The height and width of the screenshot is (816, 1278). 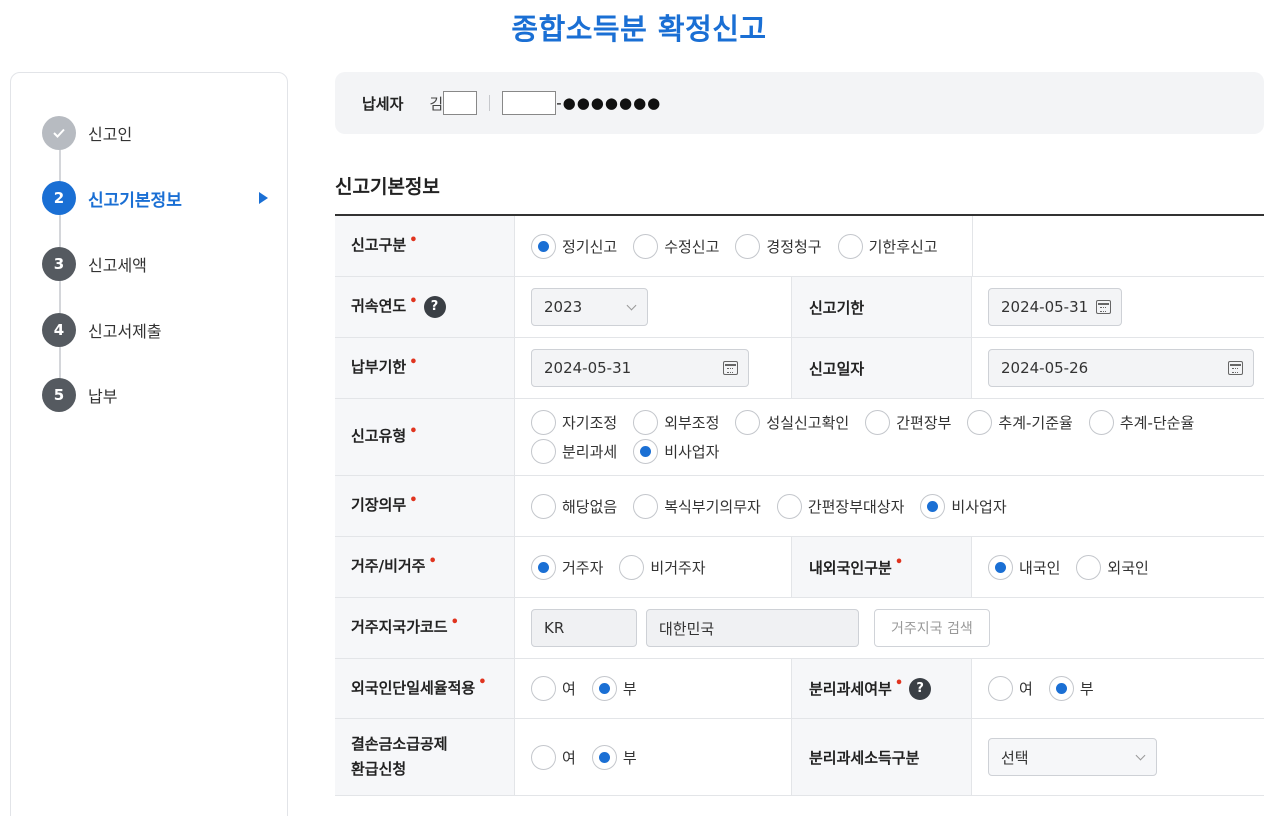 What do you see at coordinates (569, 757) in the screenshot?
I see `radio-label: 여` at bounding box center [569, 757].